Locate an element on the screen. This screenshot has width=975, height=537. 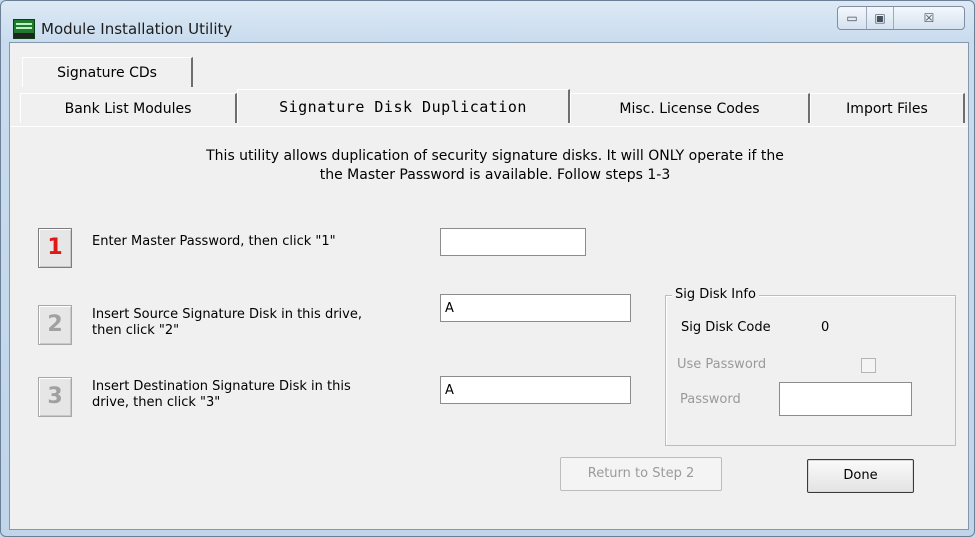
group-title: Sig Disk Info is located at coordinates (715, 294).